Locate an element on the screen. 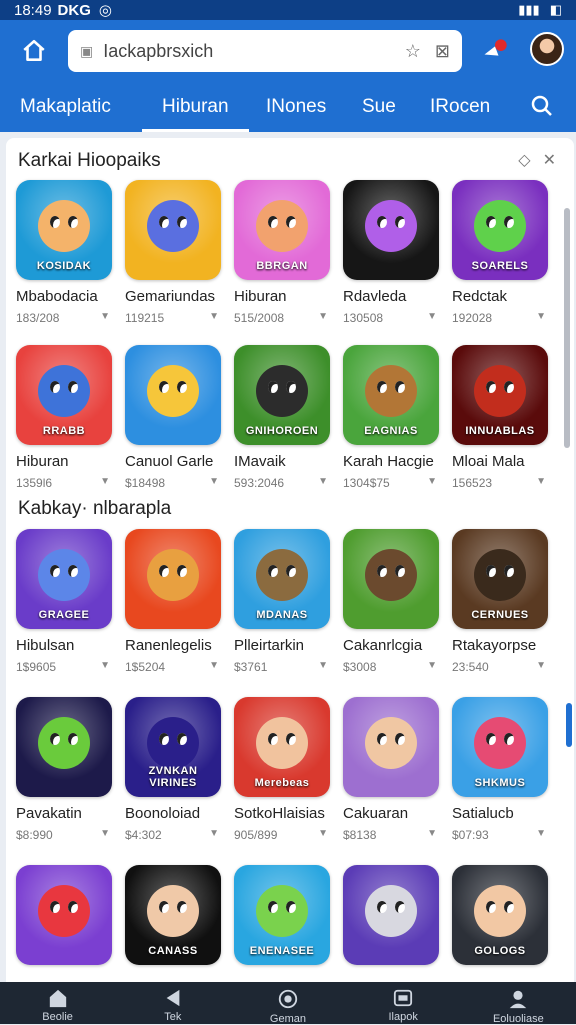 The height and width of the screenshot is (1025, 576). app-card: RRABB Hiburan 1359l6 ▼ is located at coordinates (66, 417).